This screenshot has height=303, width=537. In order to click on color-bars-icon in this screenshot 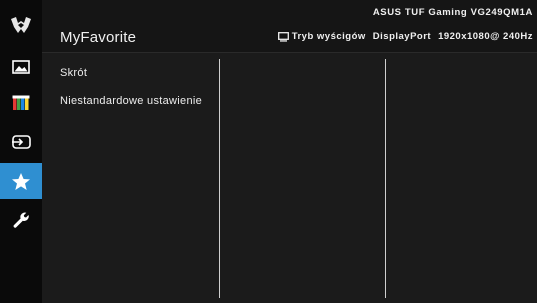, I will do `click(21, 102)`.